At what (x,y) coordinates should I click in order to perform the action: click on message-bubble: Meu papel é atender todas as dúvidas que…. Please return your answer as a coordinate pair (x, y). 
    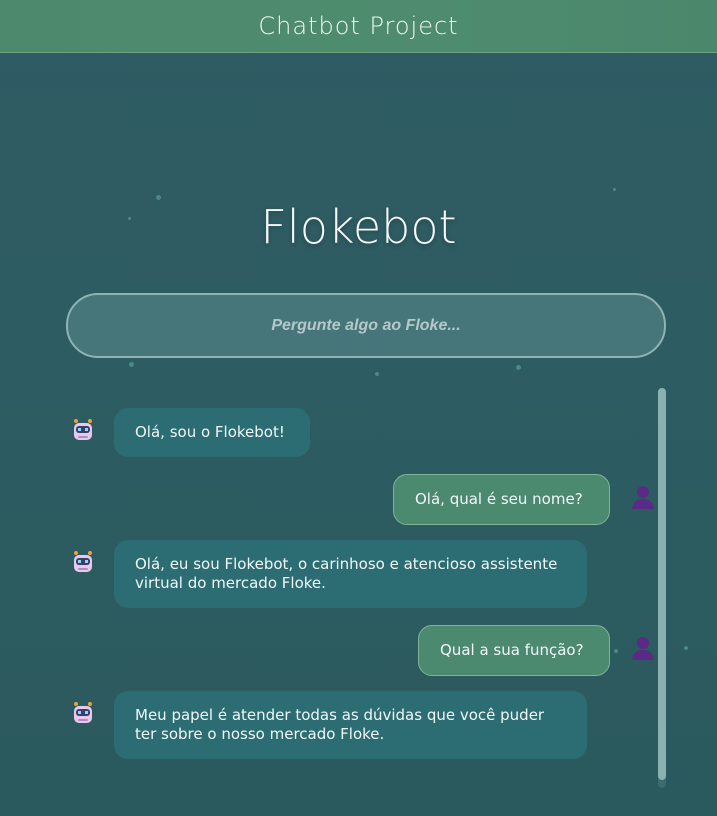
    Looking at the image, I should click on (350, 725).